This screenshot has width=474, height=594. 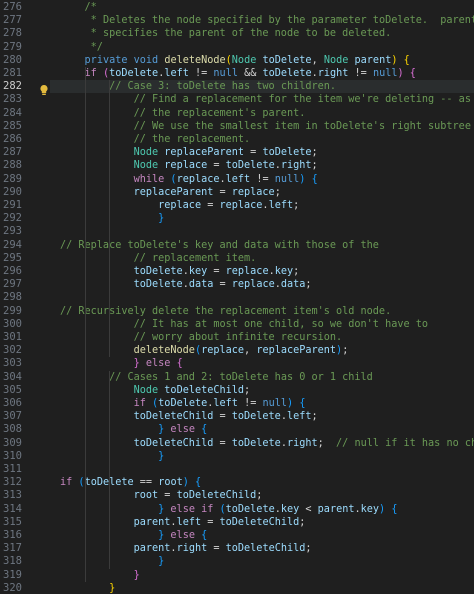 What do you see at coordinates (12, 469) in the screenshot?
I see `line-number: 311` at bounding box center [12, 469].